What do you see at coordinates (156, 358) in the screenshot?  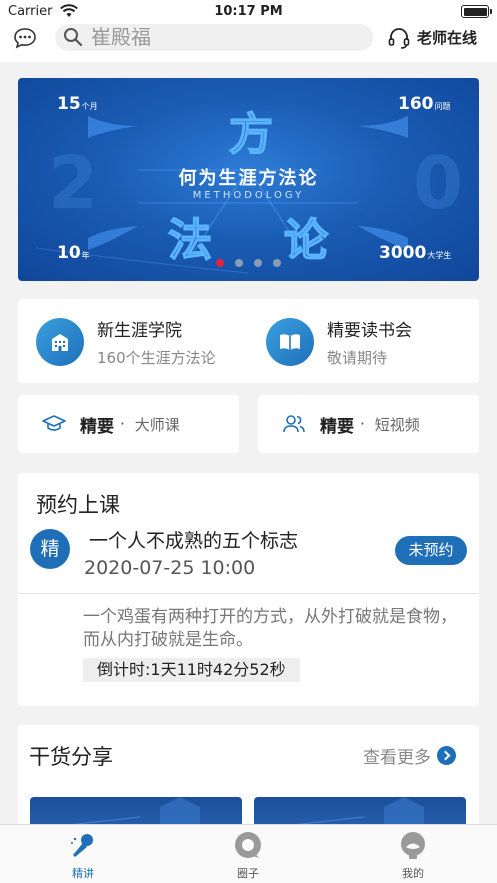 I see `feature-subtitle: 160个生涯方法论` at bounding box center [156, 358].